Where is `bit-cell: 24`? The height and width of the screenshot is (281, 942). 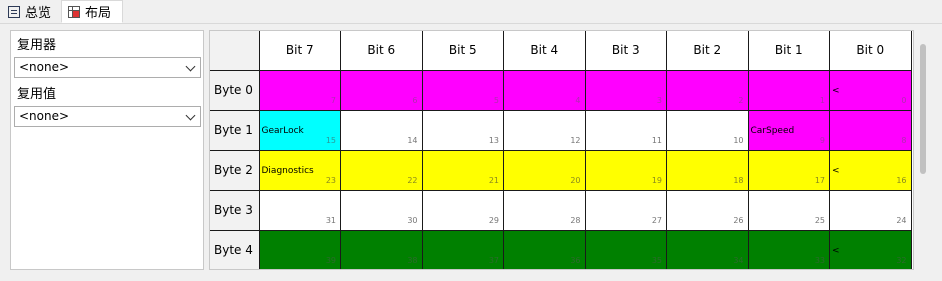
bit-cell: 24 is located at coordinates (870, 210).